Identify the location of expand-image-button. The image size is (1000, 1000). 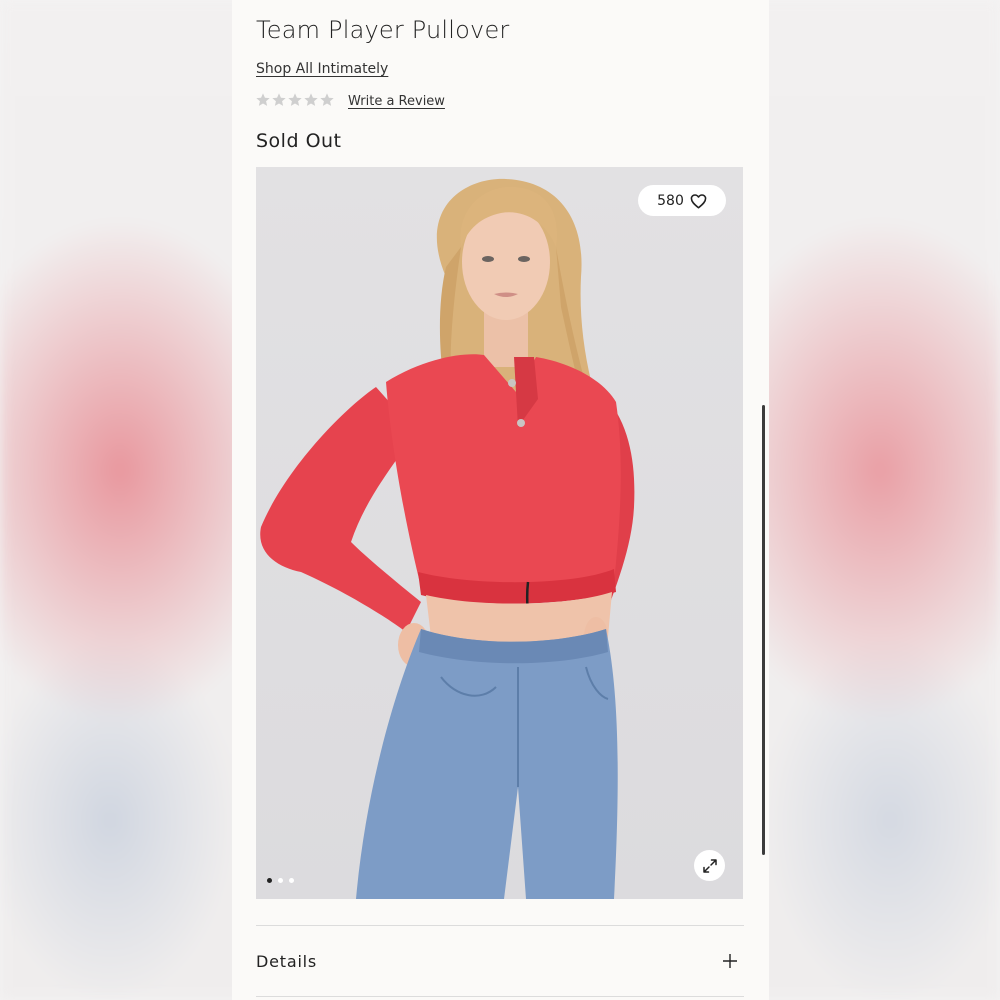
(709, 865).